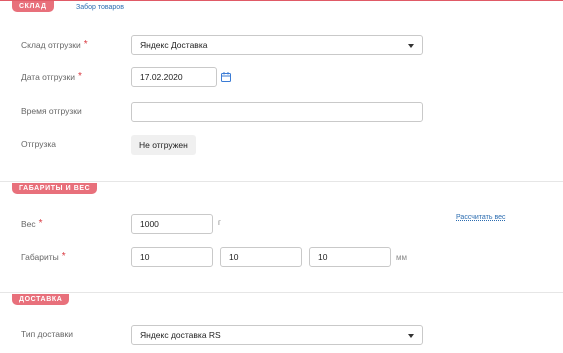 The width and height of the screenshot is (563, 353). What do you see at coordinates (172, 224) in the screenshot?
I see `weight-input: 1000` at bounding box center [172, 224].